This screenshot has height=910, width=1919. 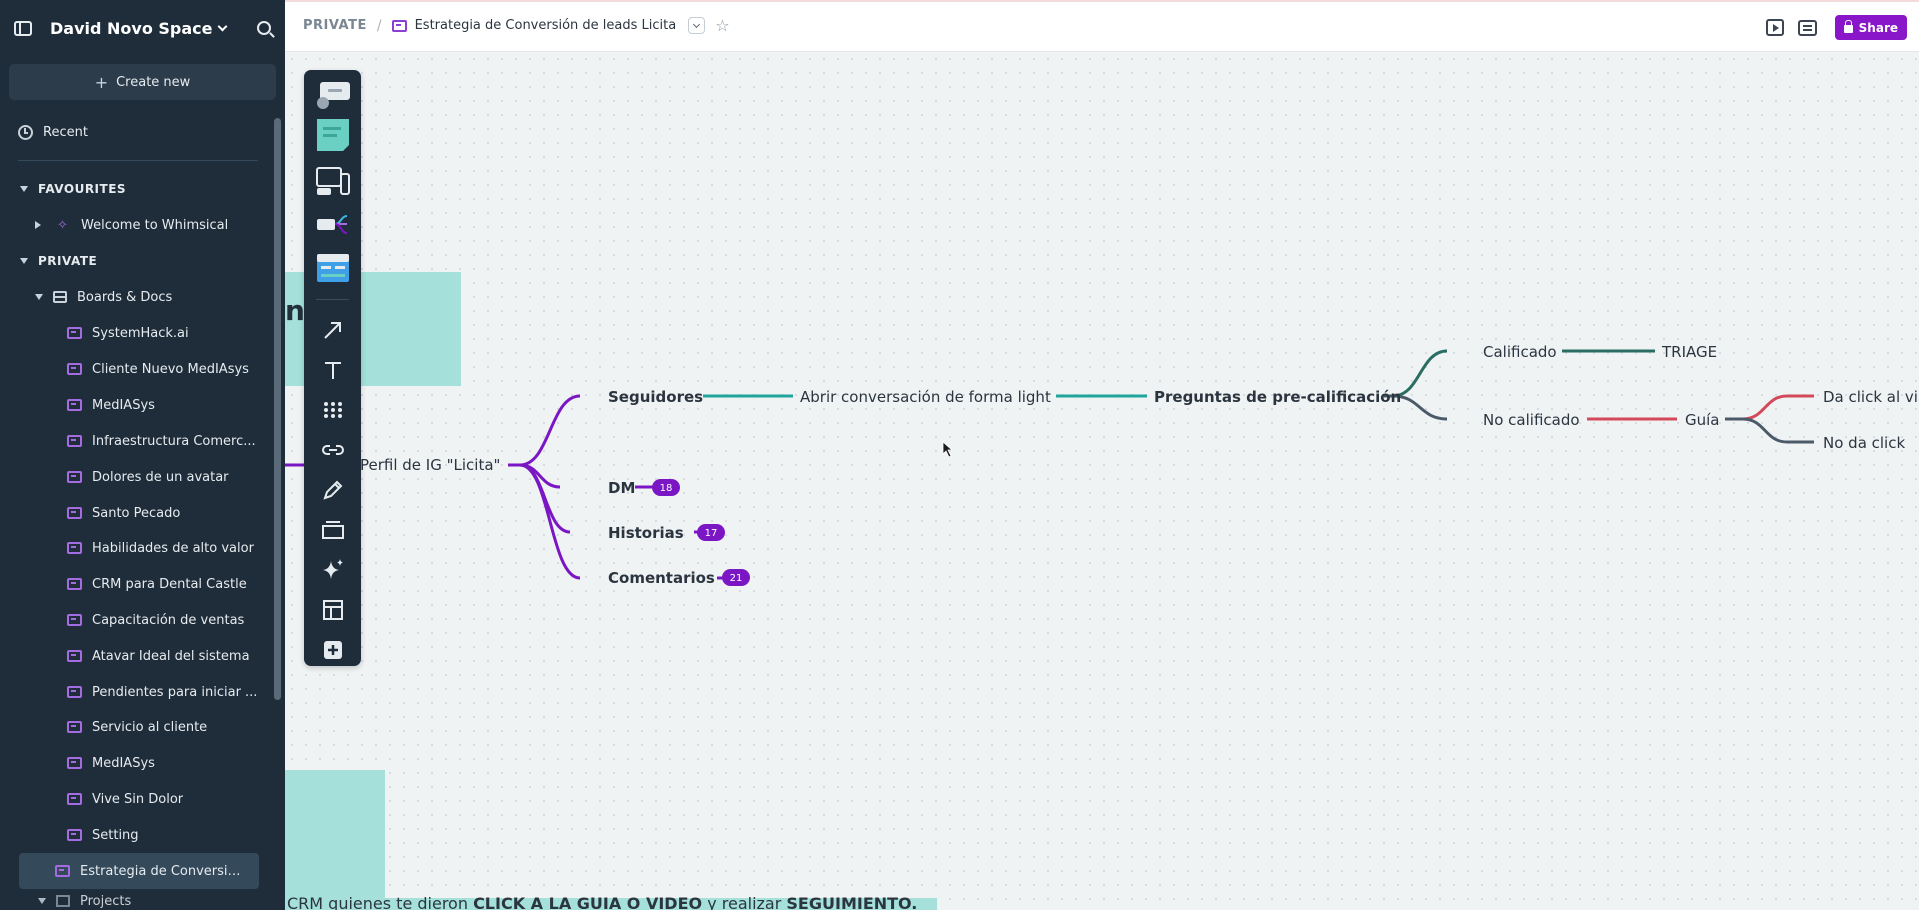 I want to click on sticky-note-tool, so click(x=332, y=135).